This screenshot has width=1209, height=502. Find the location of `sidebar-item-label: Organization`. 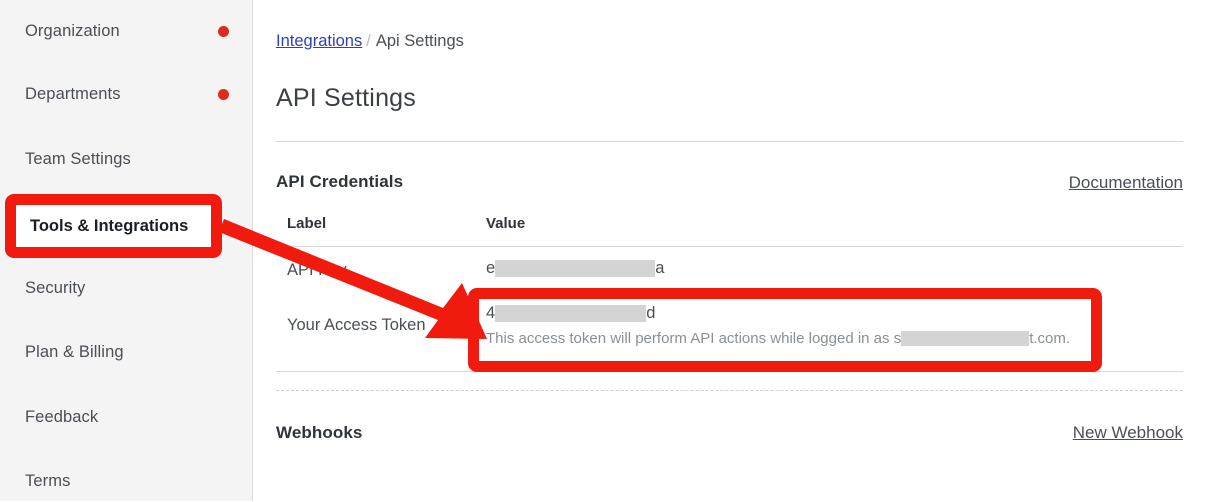

sidebar-item-label: Organization is located at coordinates (72, 30).